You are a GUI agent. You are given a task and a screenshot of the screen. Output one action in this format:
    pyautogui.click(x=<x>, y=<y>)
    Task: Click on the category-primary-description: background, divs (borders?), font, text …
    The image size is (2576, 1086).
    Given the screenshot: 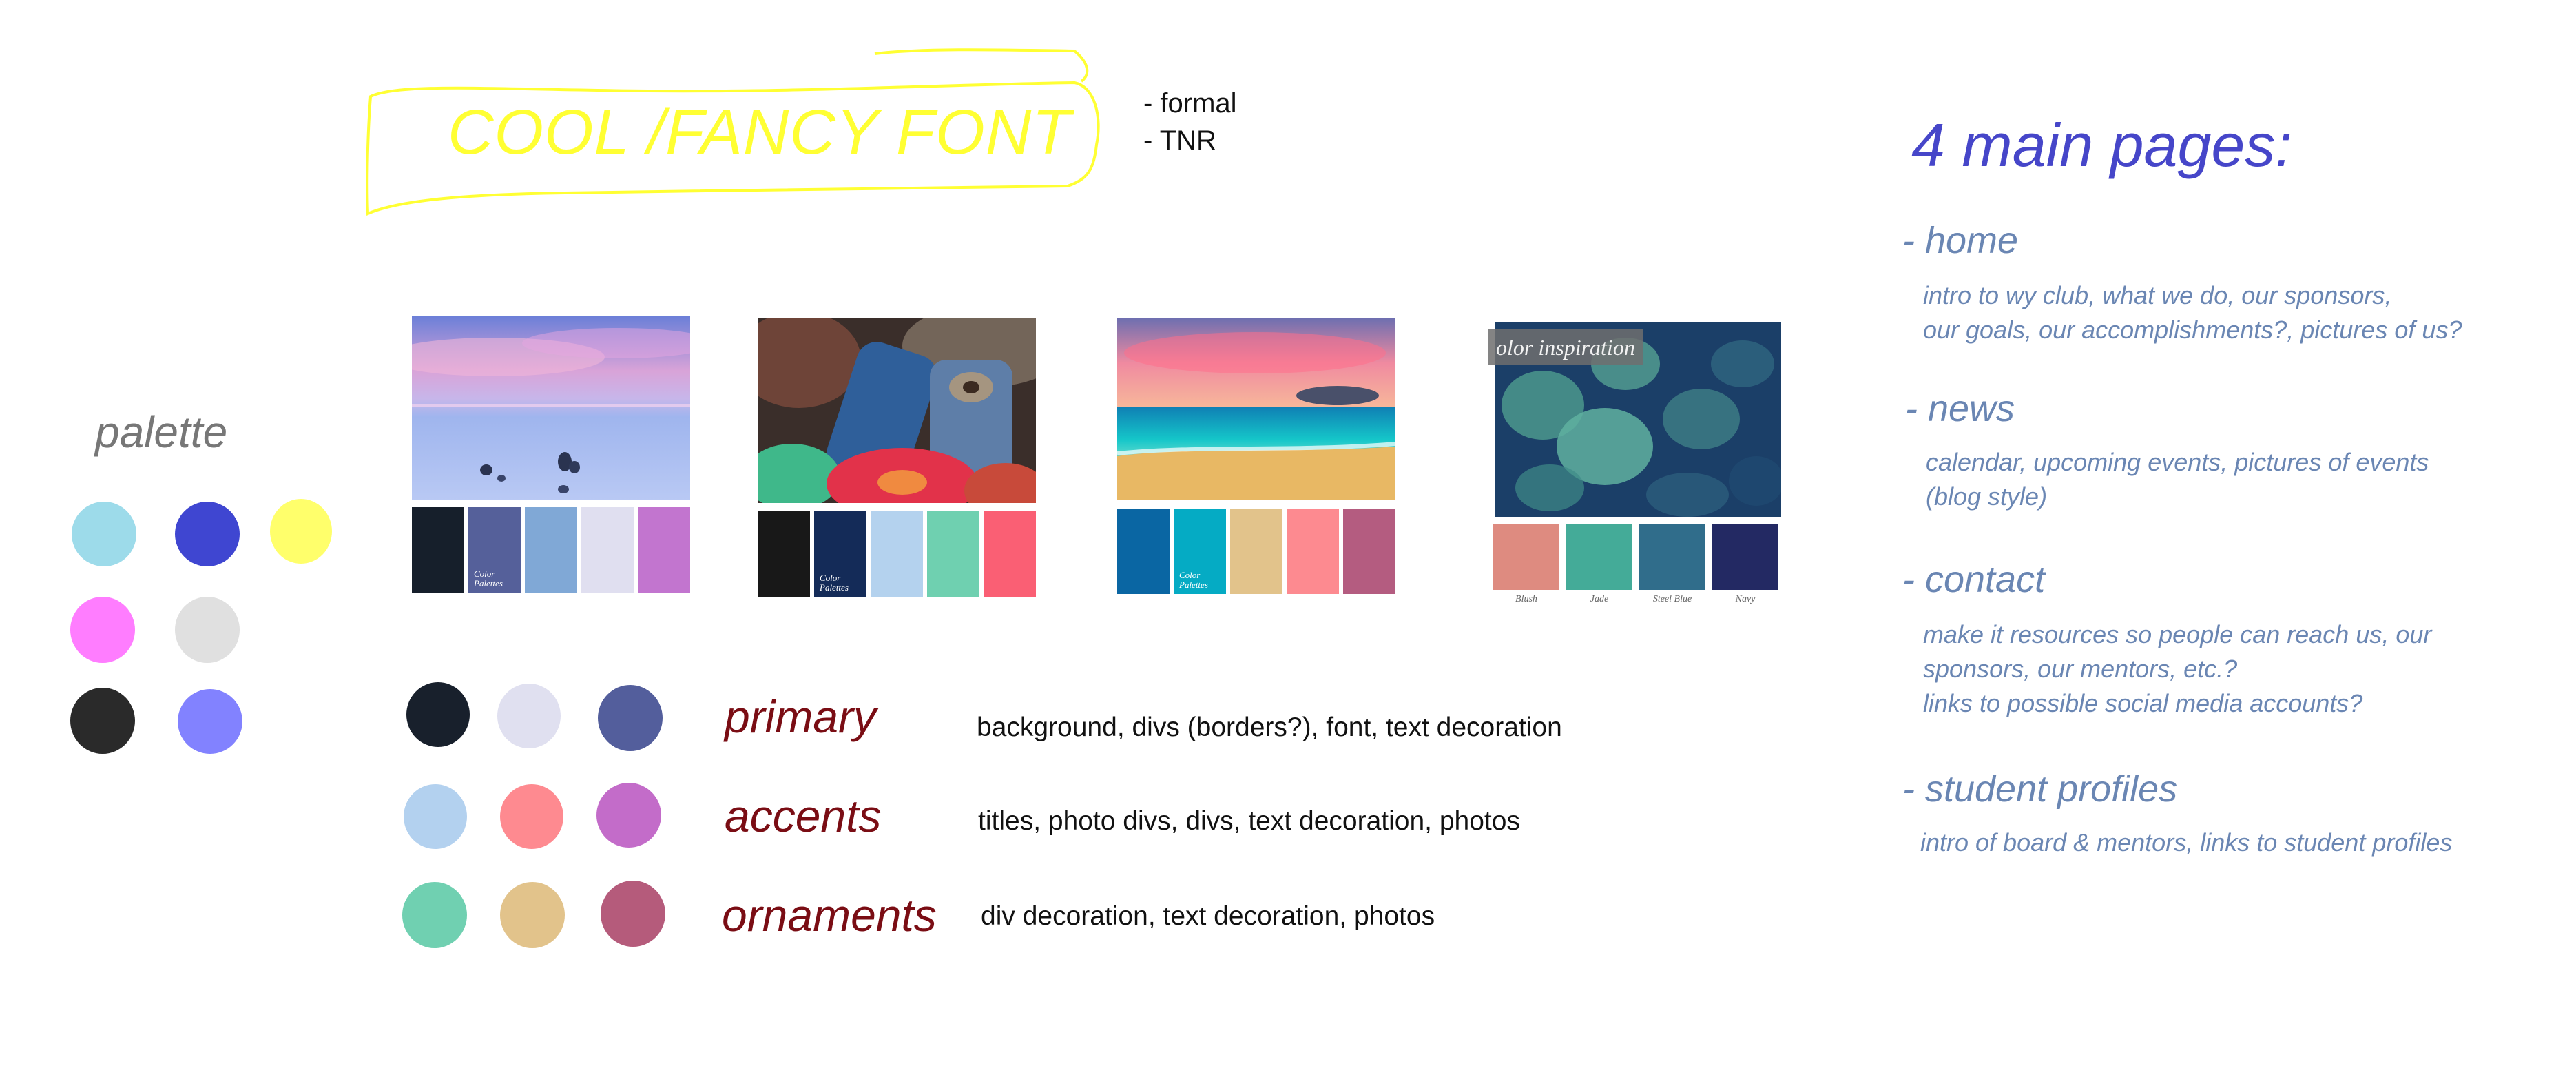 What is the action you would take?
    pyautogui.click(x=1269, y=728)
    